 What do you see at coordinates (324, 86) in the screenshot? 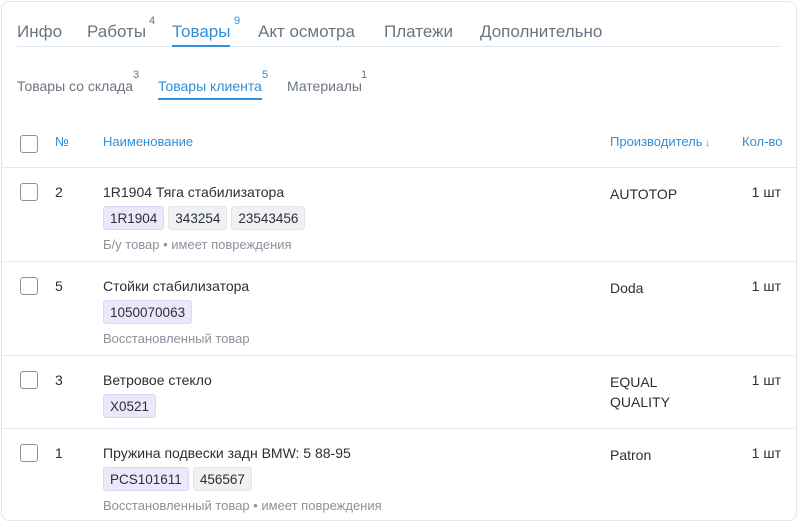
I see `subtab-label: Материалы` at bounding box center [324, 86].